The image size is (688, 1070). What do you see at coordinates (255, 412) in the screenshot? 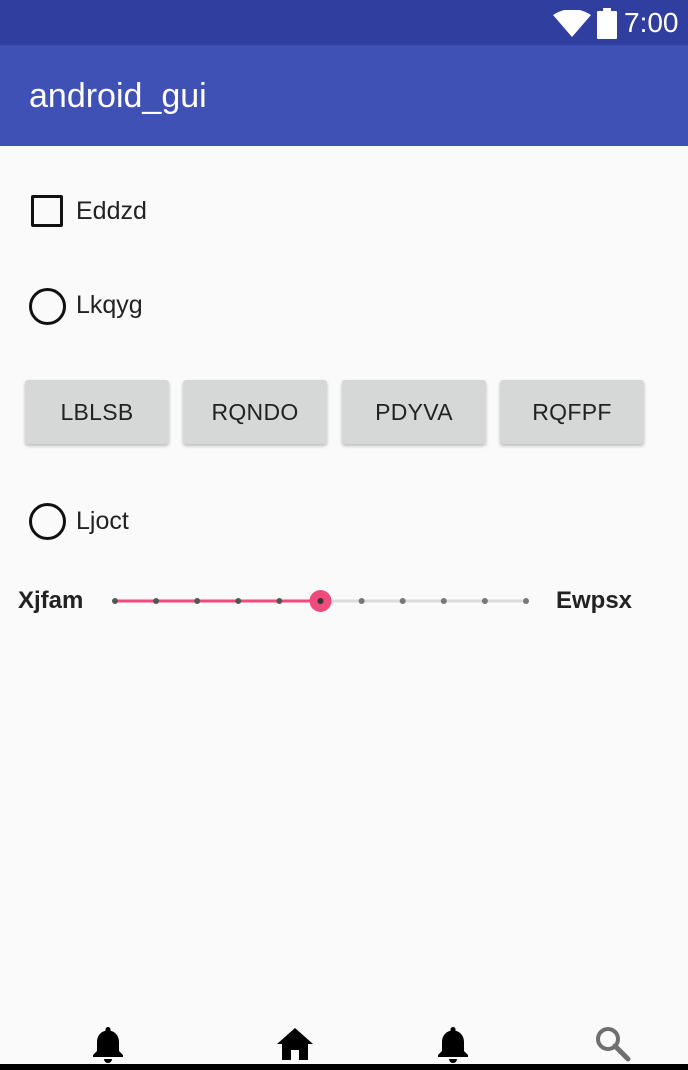
I see `rqndo-button: RQNDO` at bounding box center [255, 412].